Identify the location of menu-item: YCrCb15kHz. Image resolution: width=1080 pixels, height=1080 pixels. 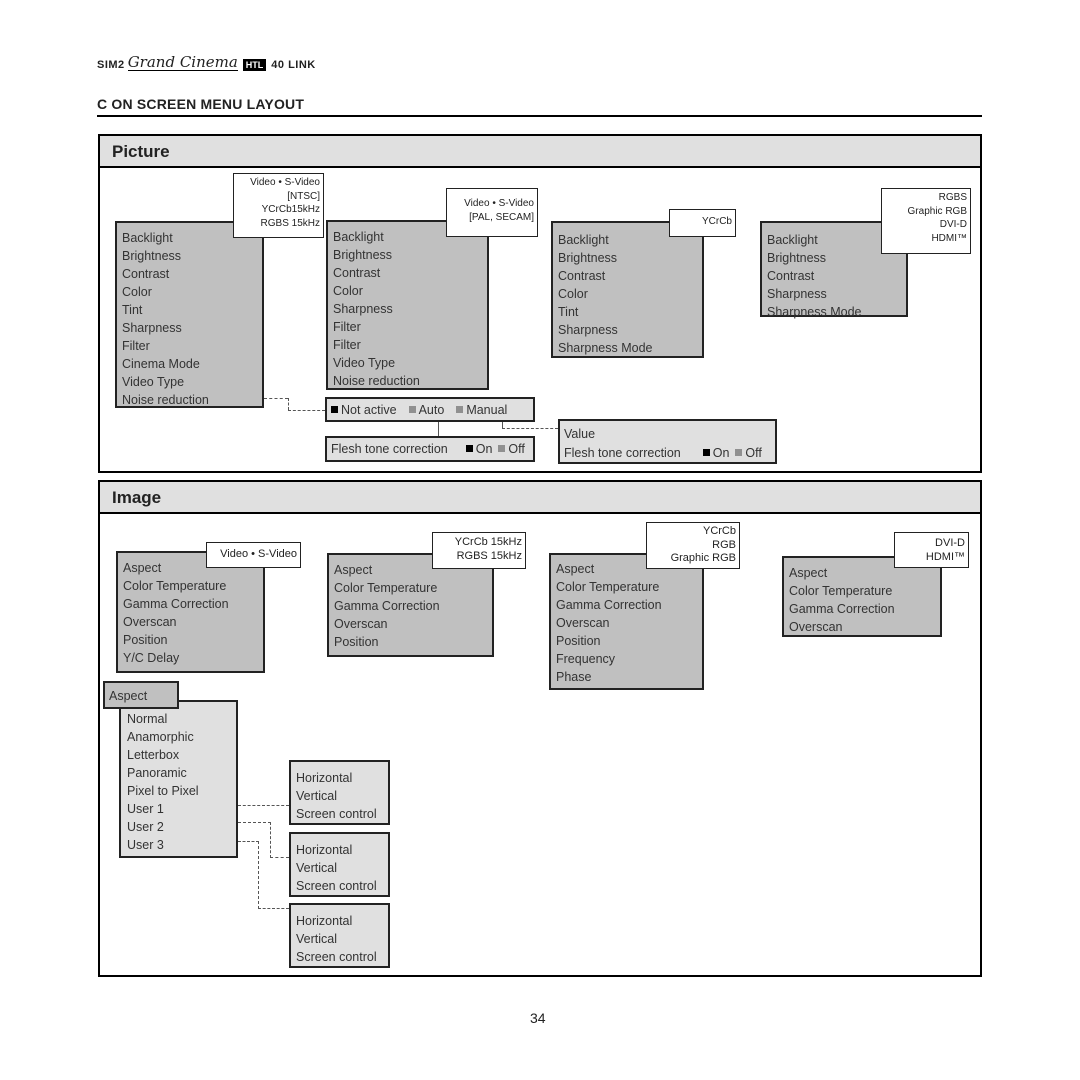
(290, 209).